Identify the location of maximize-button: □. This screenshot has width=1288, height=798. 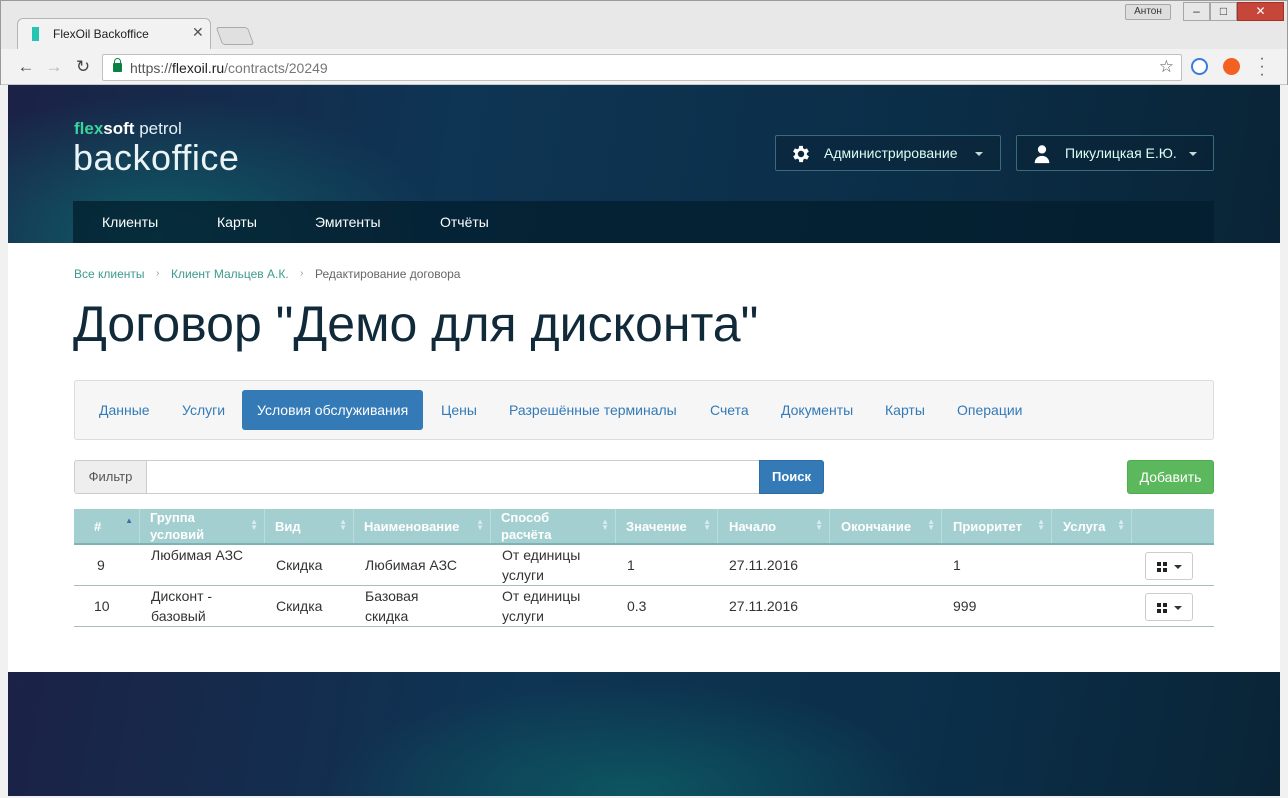
(1223, 11).